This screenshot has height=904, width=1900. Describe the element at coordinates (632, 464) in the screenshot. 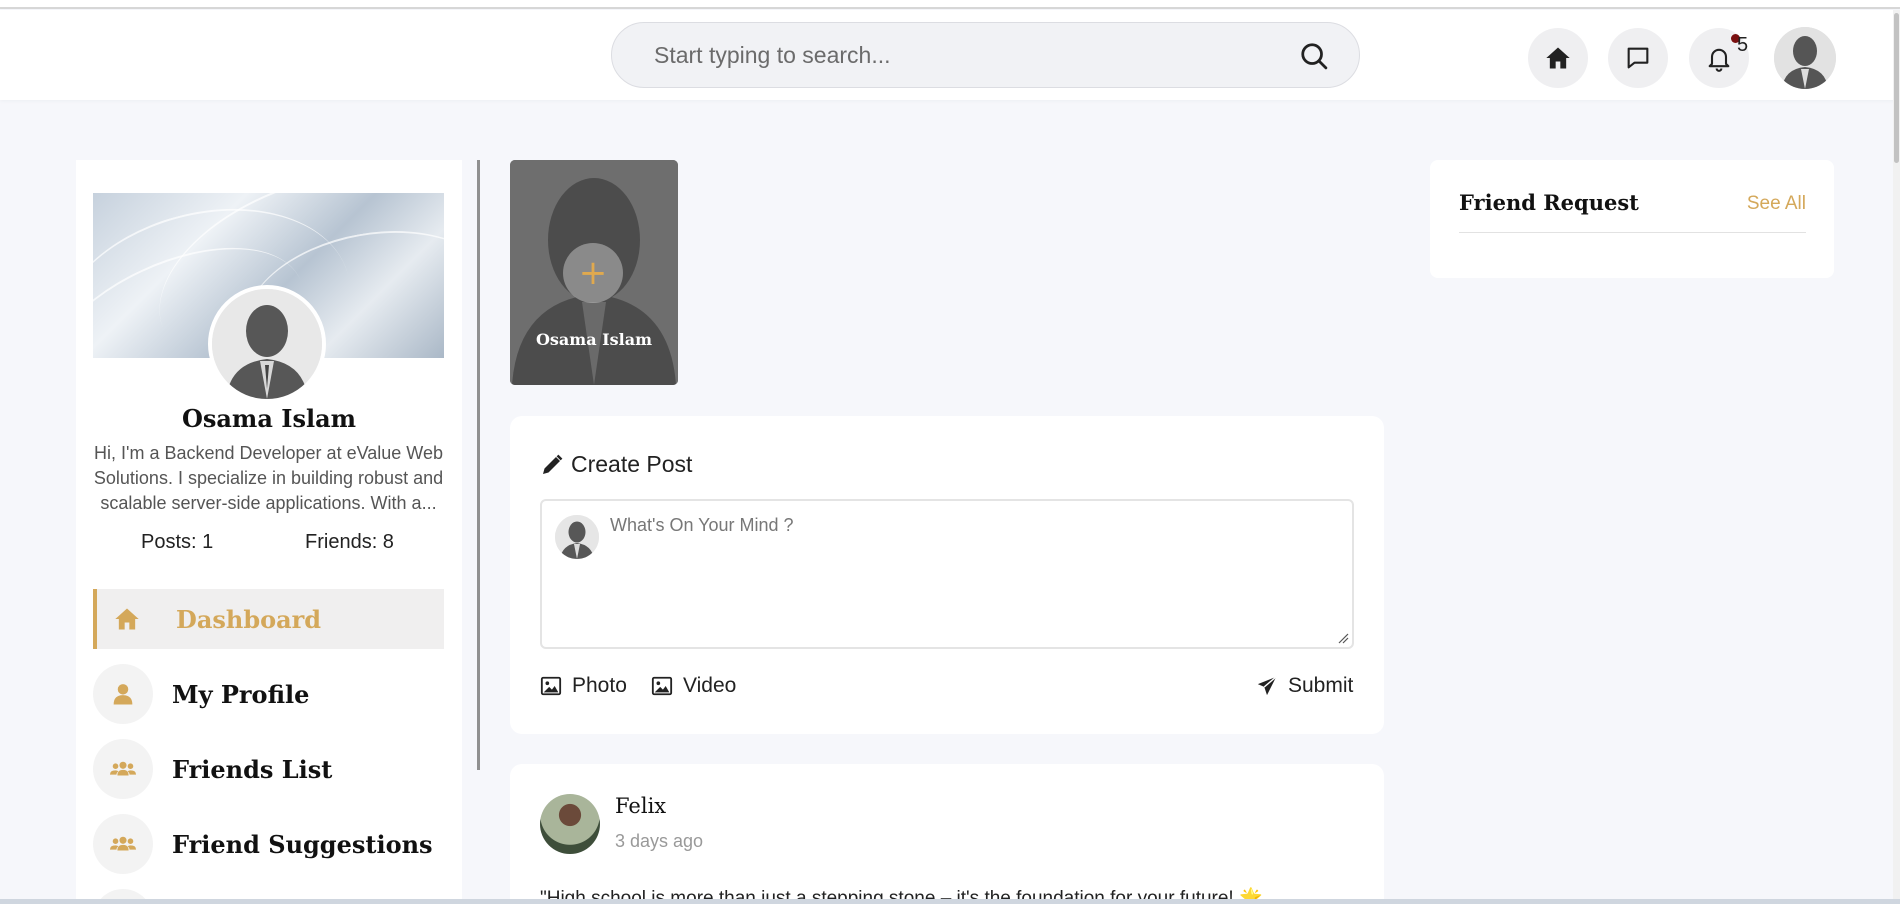

I see `create-post-label: Create Post` at that location.